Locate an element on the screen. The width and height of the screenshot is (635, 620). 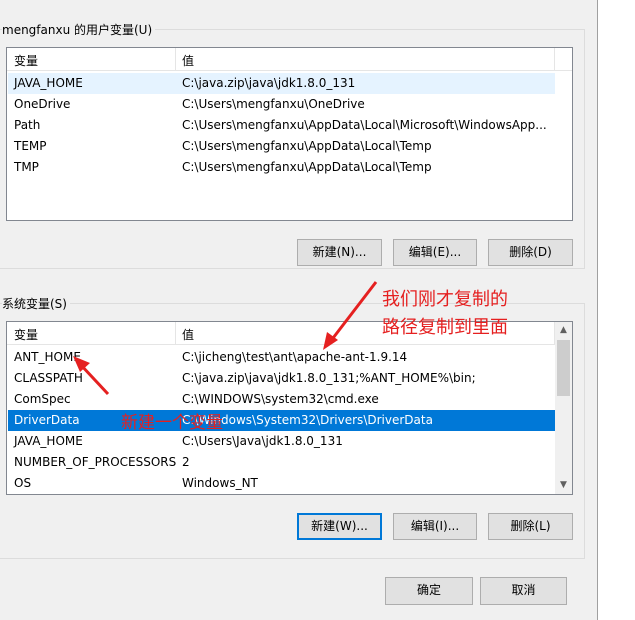
arrow-to-value-column is located at coordinates (350, 315).